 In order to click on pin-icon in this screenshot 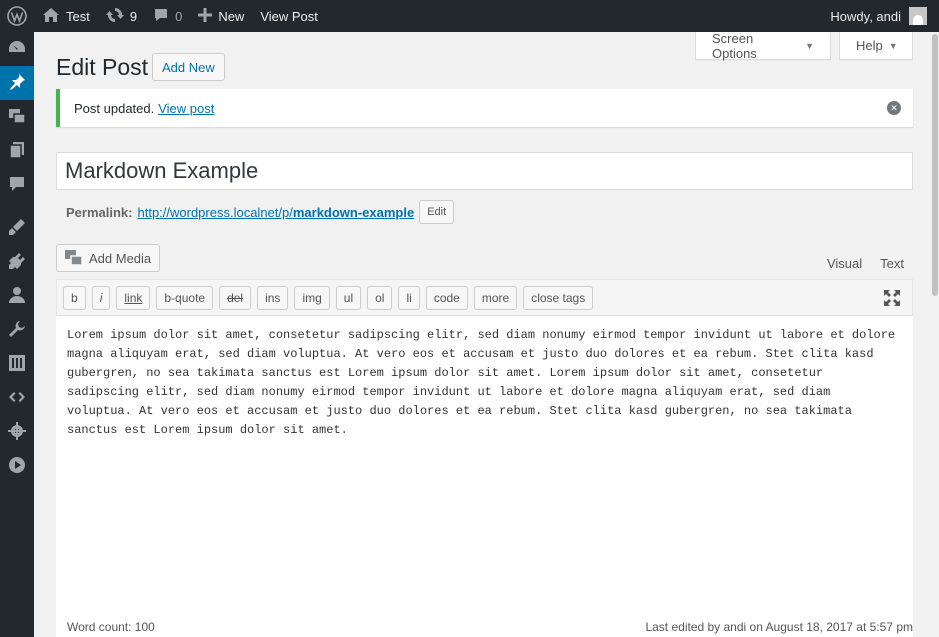, I will do `click(17, 83)`.